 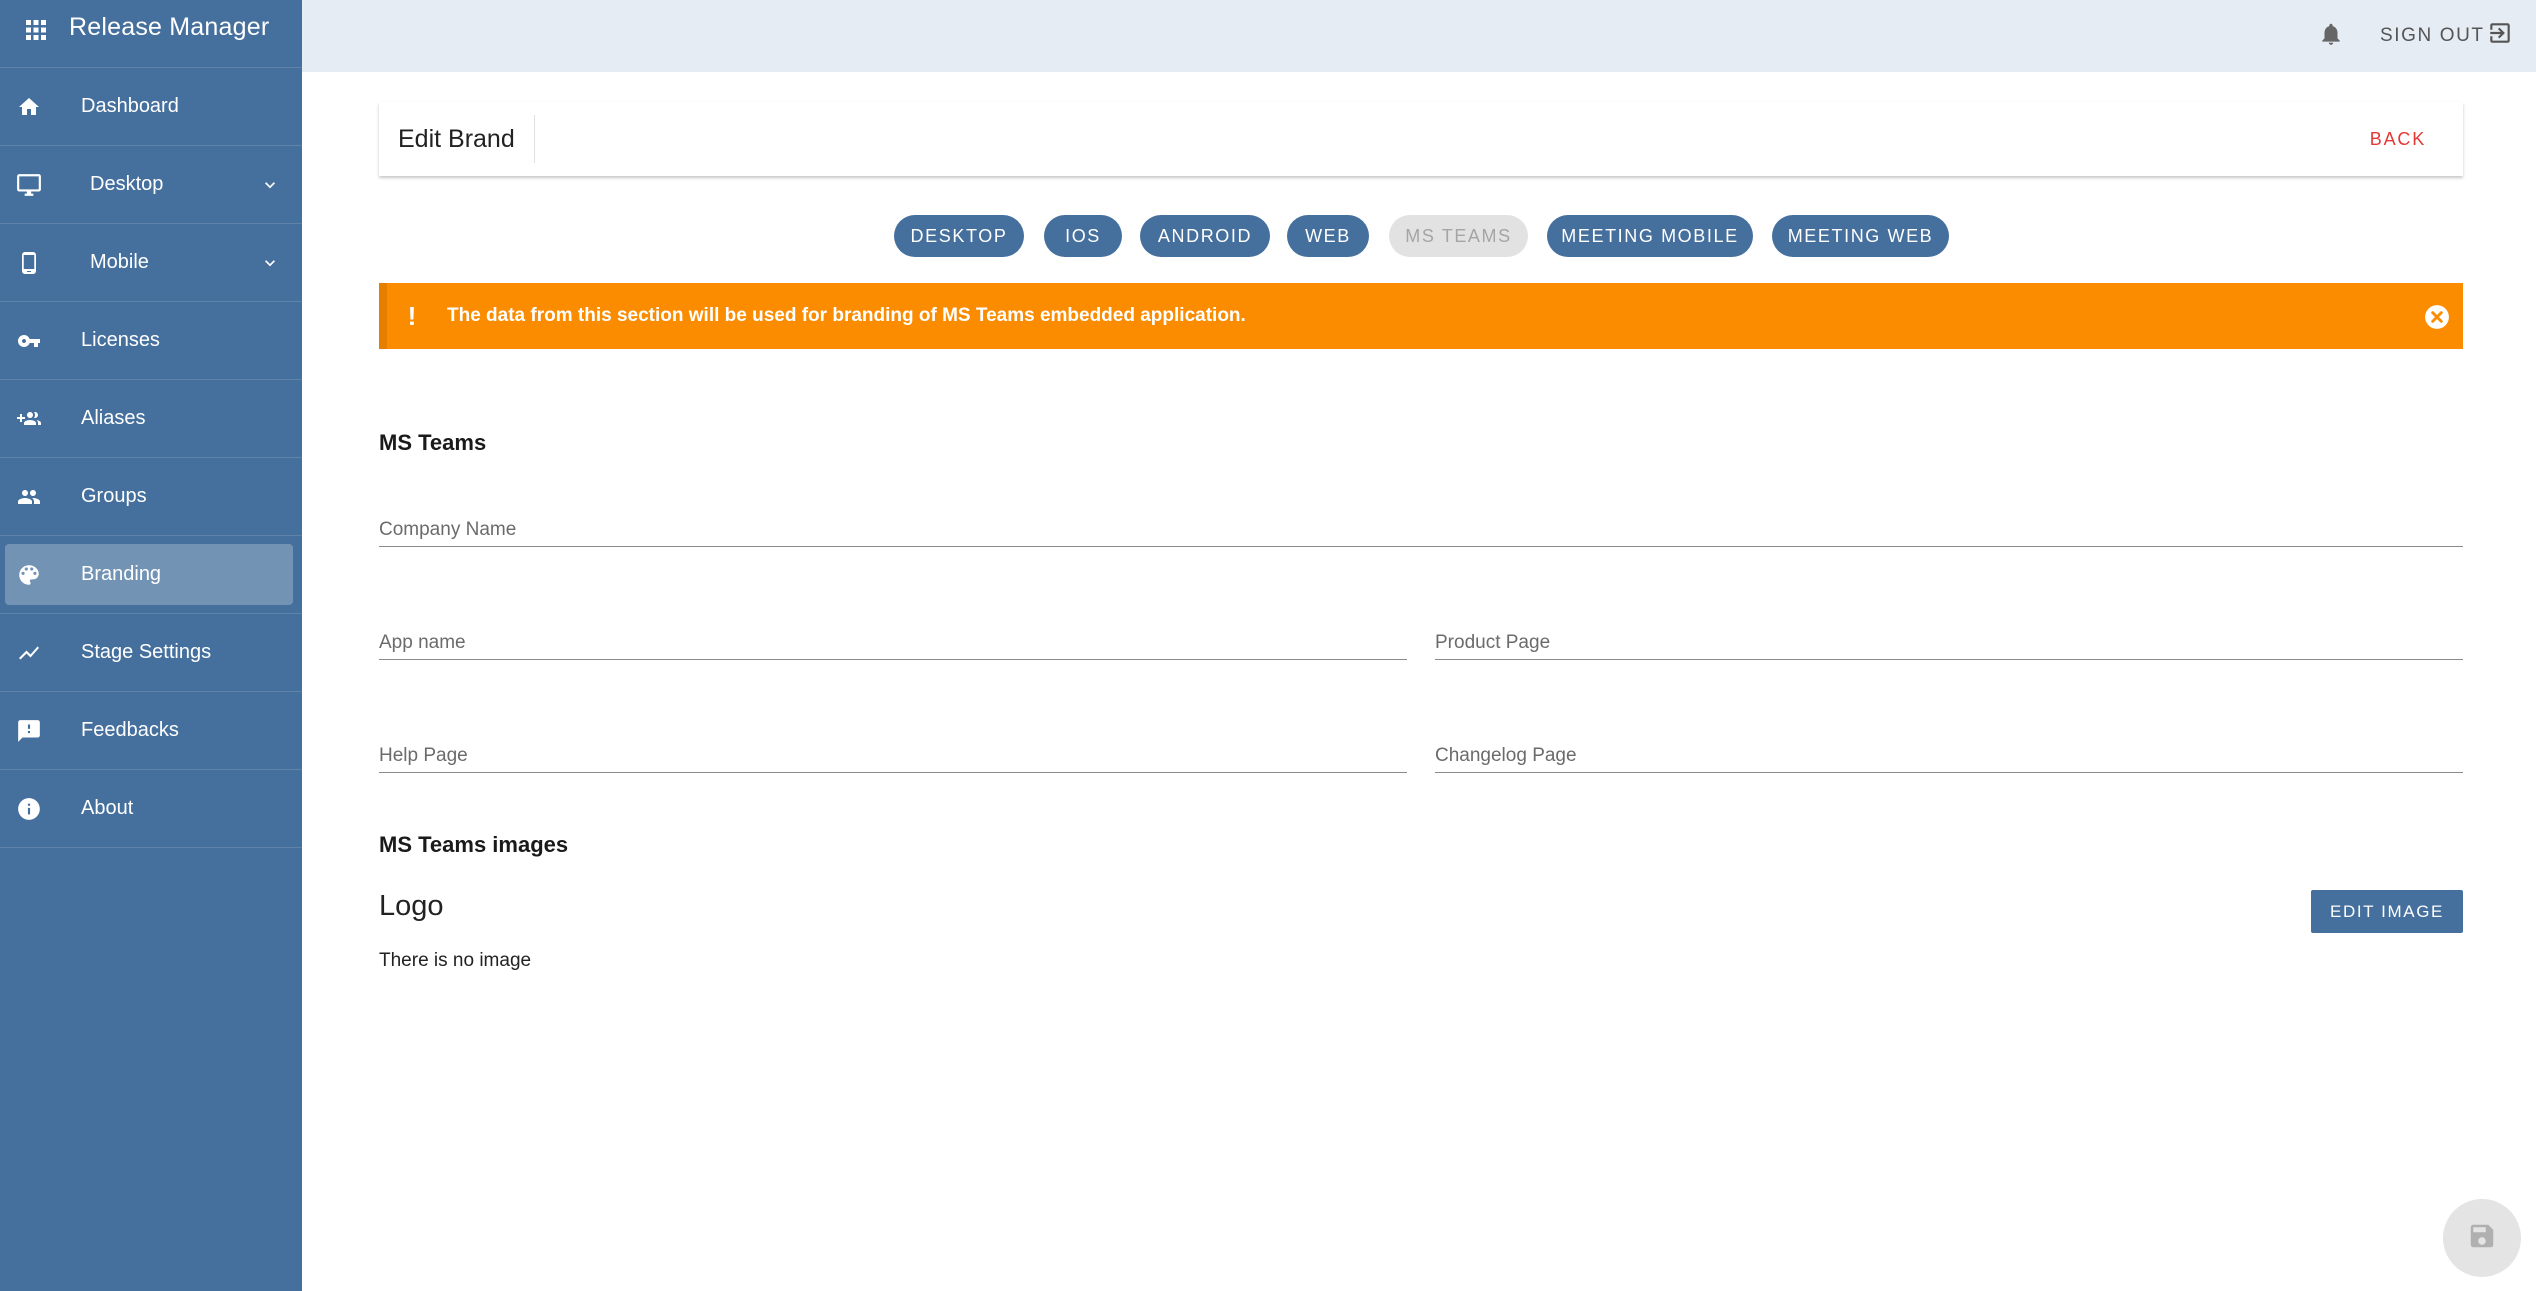 I want to click on tab-web: WEB, so click(x=1328, y=236).